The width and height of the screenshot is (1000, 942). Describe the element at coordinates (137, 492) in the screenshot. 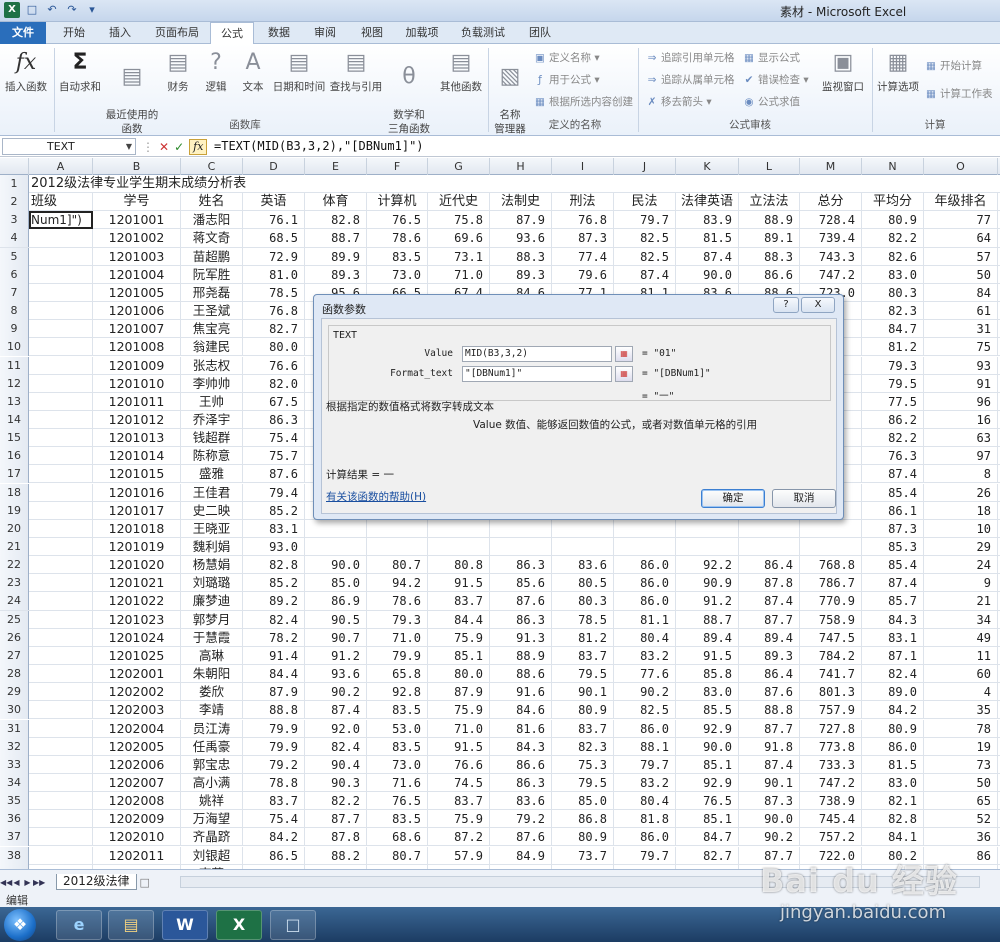

I see `cell: 1201016` at that location.